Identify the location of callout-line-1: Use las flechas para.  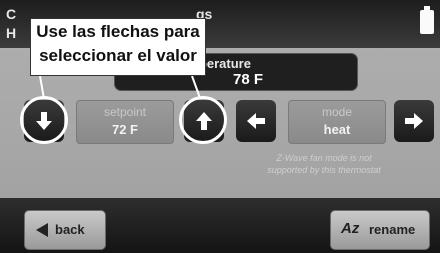
(118, 31).